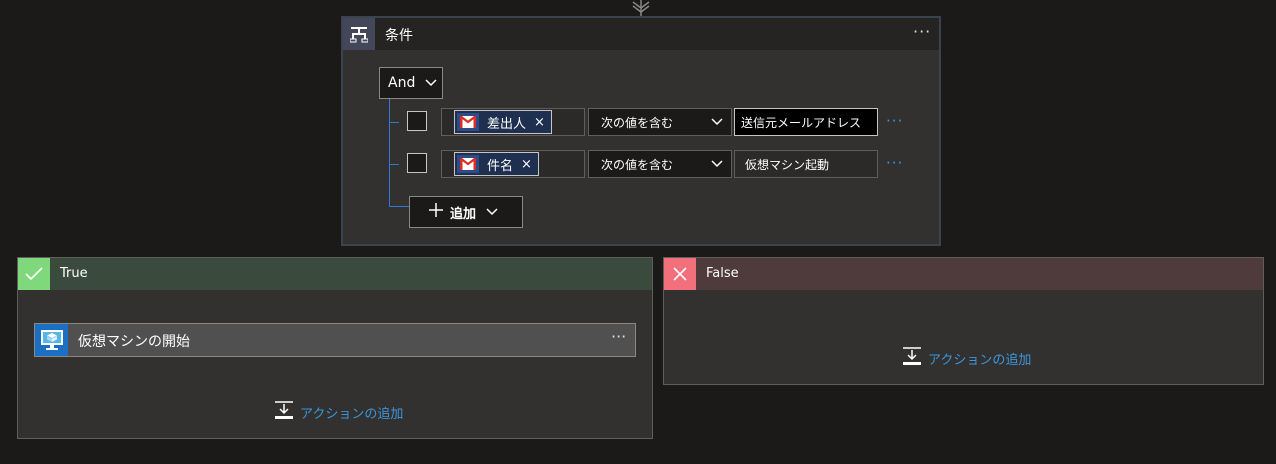 The width and height of the screenshot is (1276, 464). I want to click on condition-left-field: 差出人 ×, so click(513, 122).